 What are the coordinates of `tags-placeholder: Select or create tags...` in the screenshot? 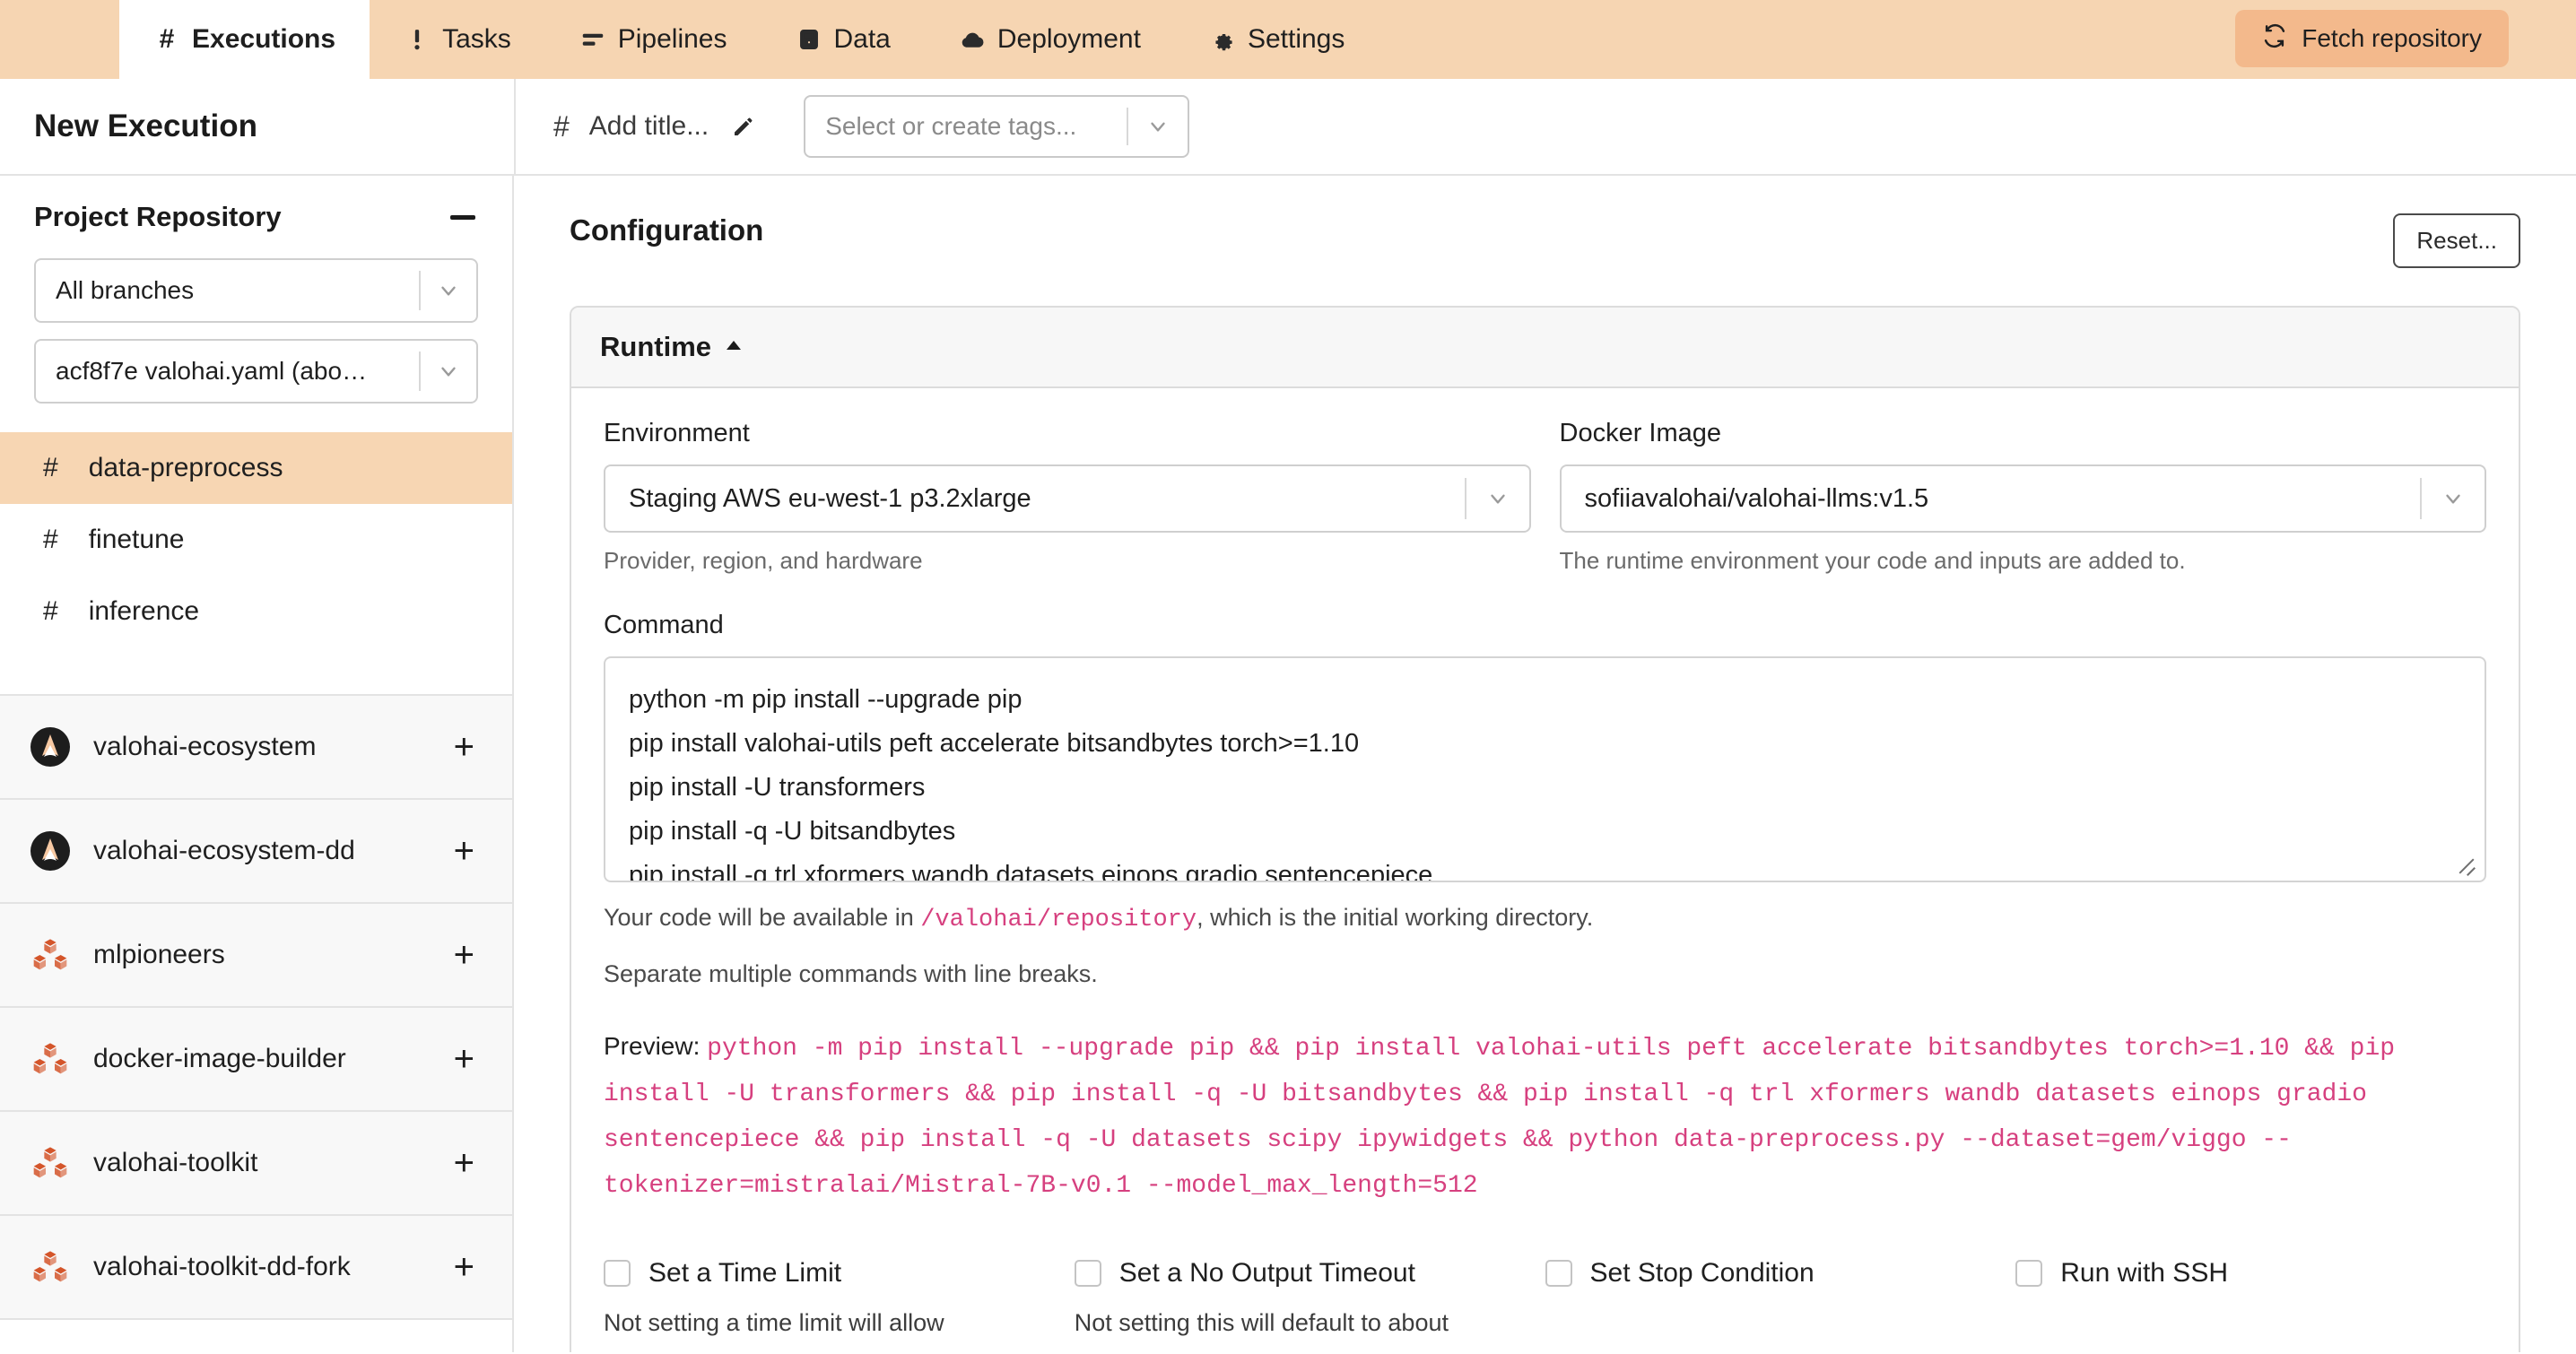 It's located at (951, 126).